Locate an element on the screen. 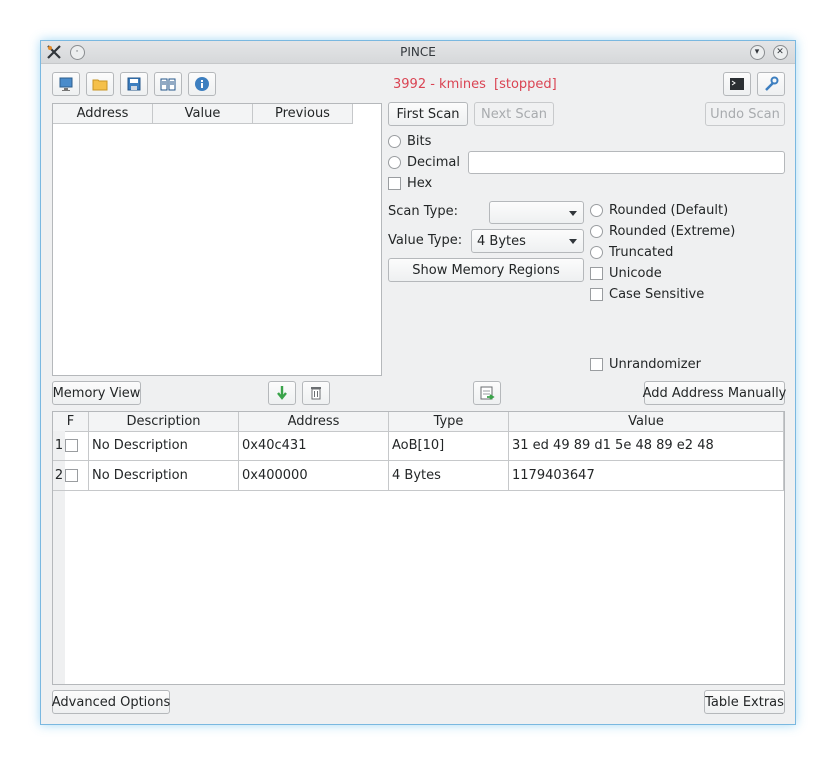 This screenshot has height=766, width=835. copy-to-table-button is located at coordinates (282, 393).